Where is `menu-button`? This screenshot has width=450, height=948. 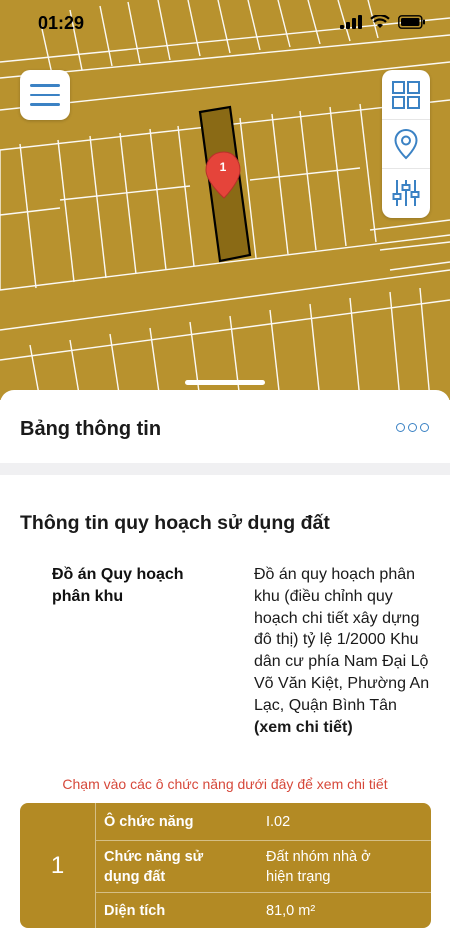 menu-button is located at coordinates (45, 95).